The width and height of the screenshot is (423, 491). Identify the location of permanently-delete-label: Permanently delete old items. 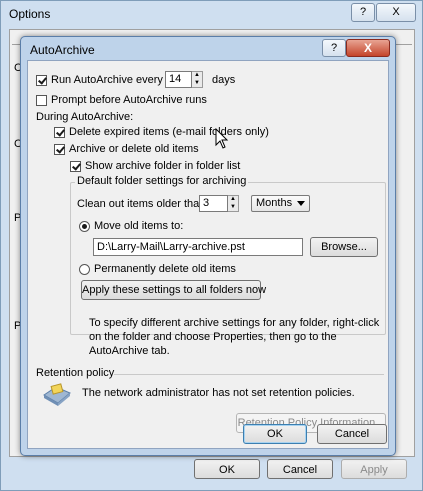
(165, 269).